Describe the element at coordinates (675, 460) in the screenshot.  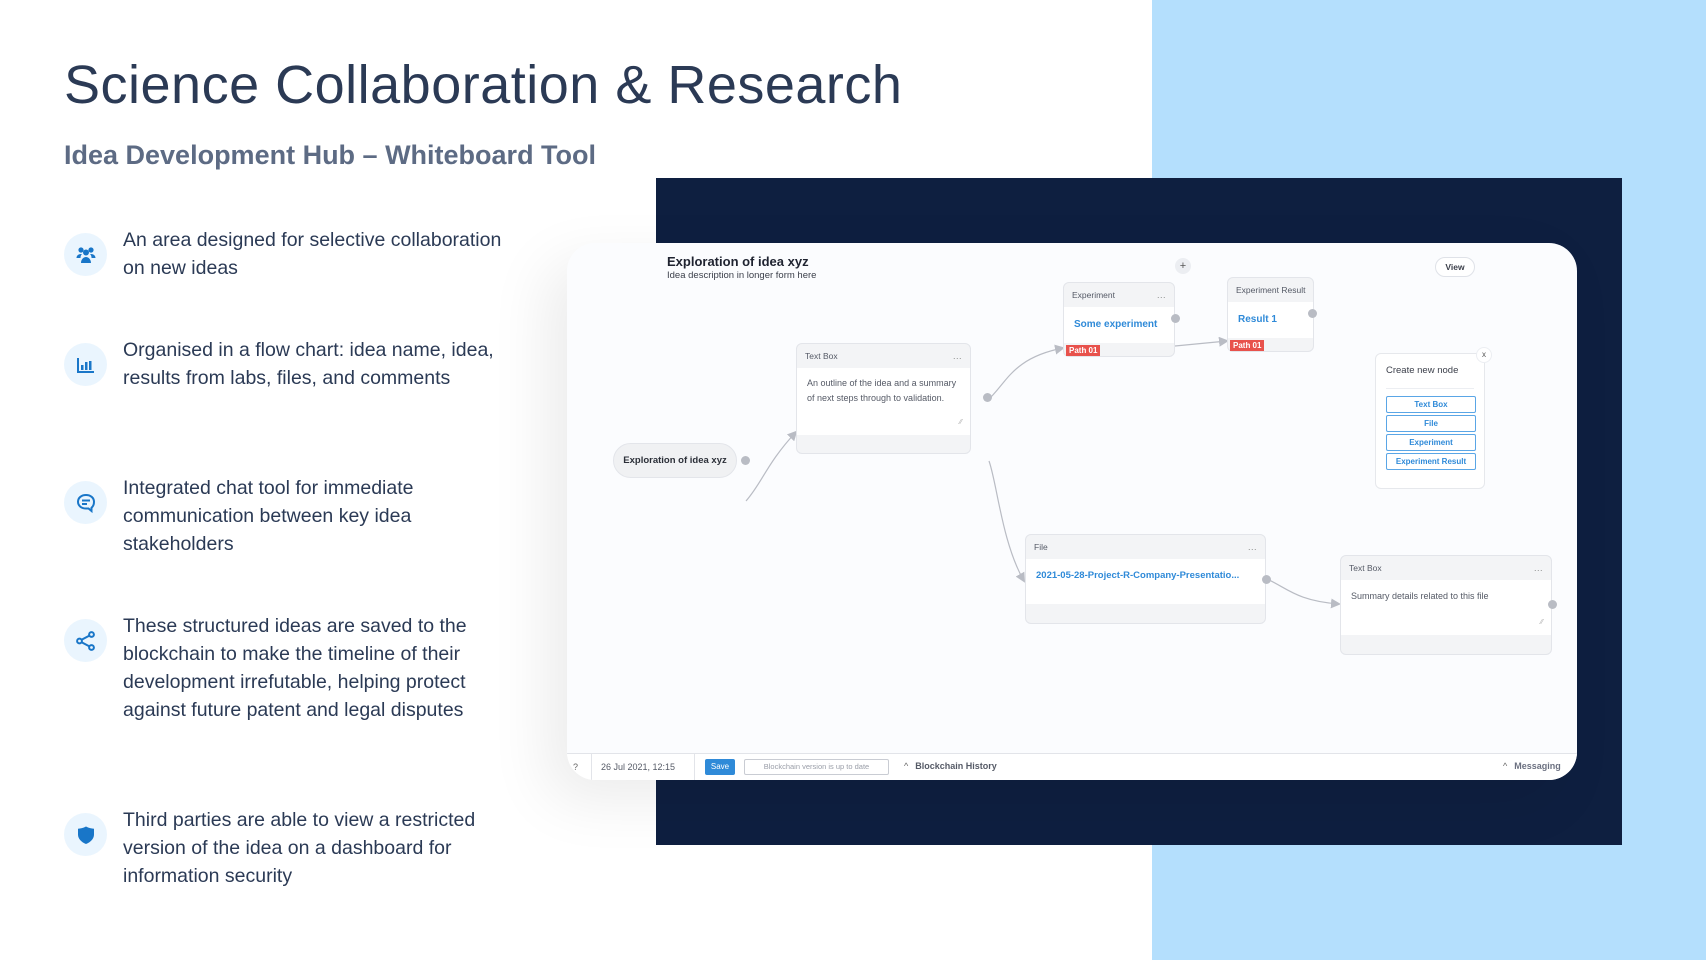
I see `root-node: Exploration of idea xyz` at that location.